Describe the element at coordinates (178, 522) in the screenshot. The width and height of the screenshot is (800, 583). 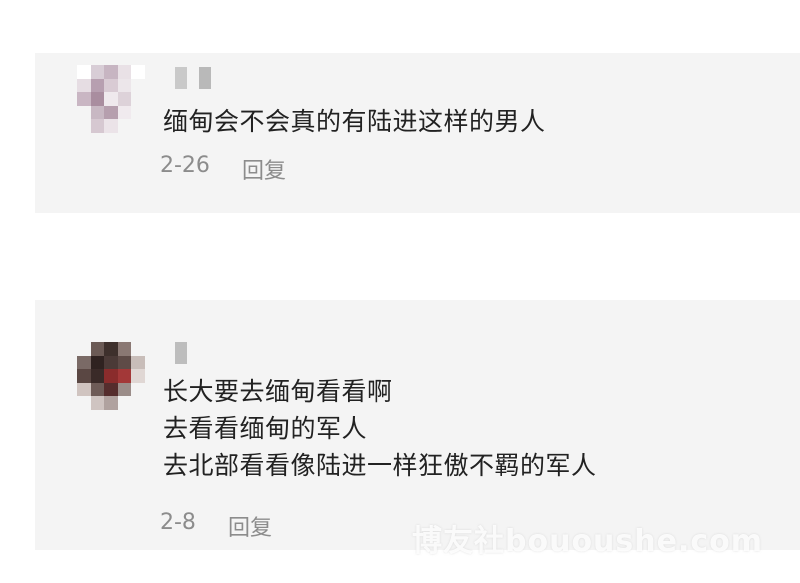
I see `comment-date: 2-8` at that location.